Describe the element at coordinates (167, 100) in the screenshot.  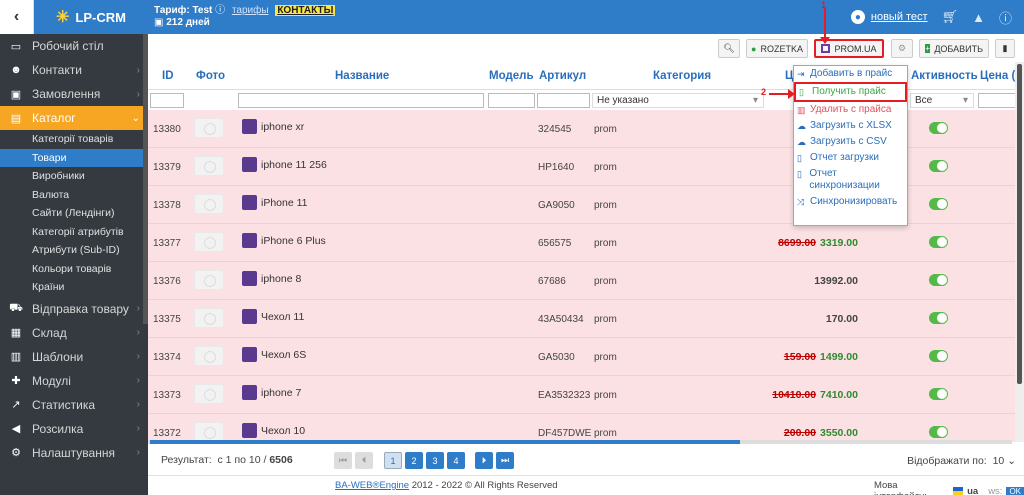
I see `id-filter` at that location.